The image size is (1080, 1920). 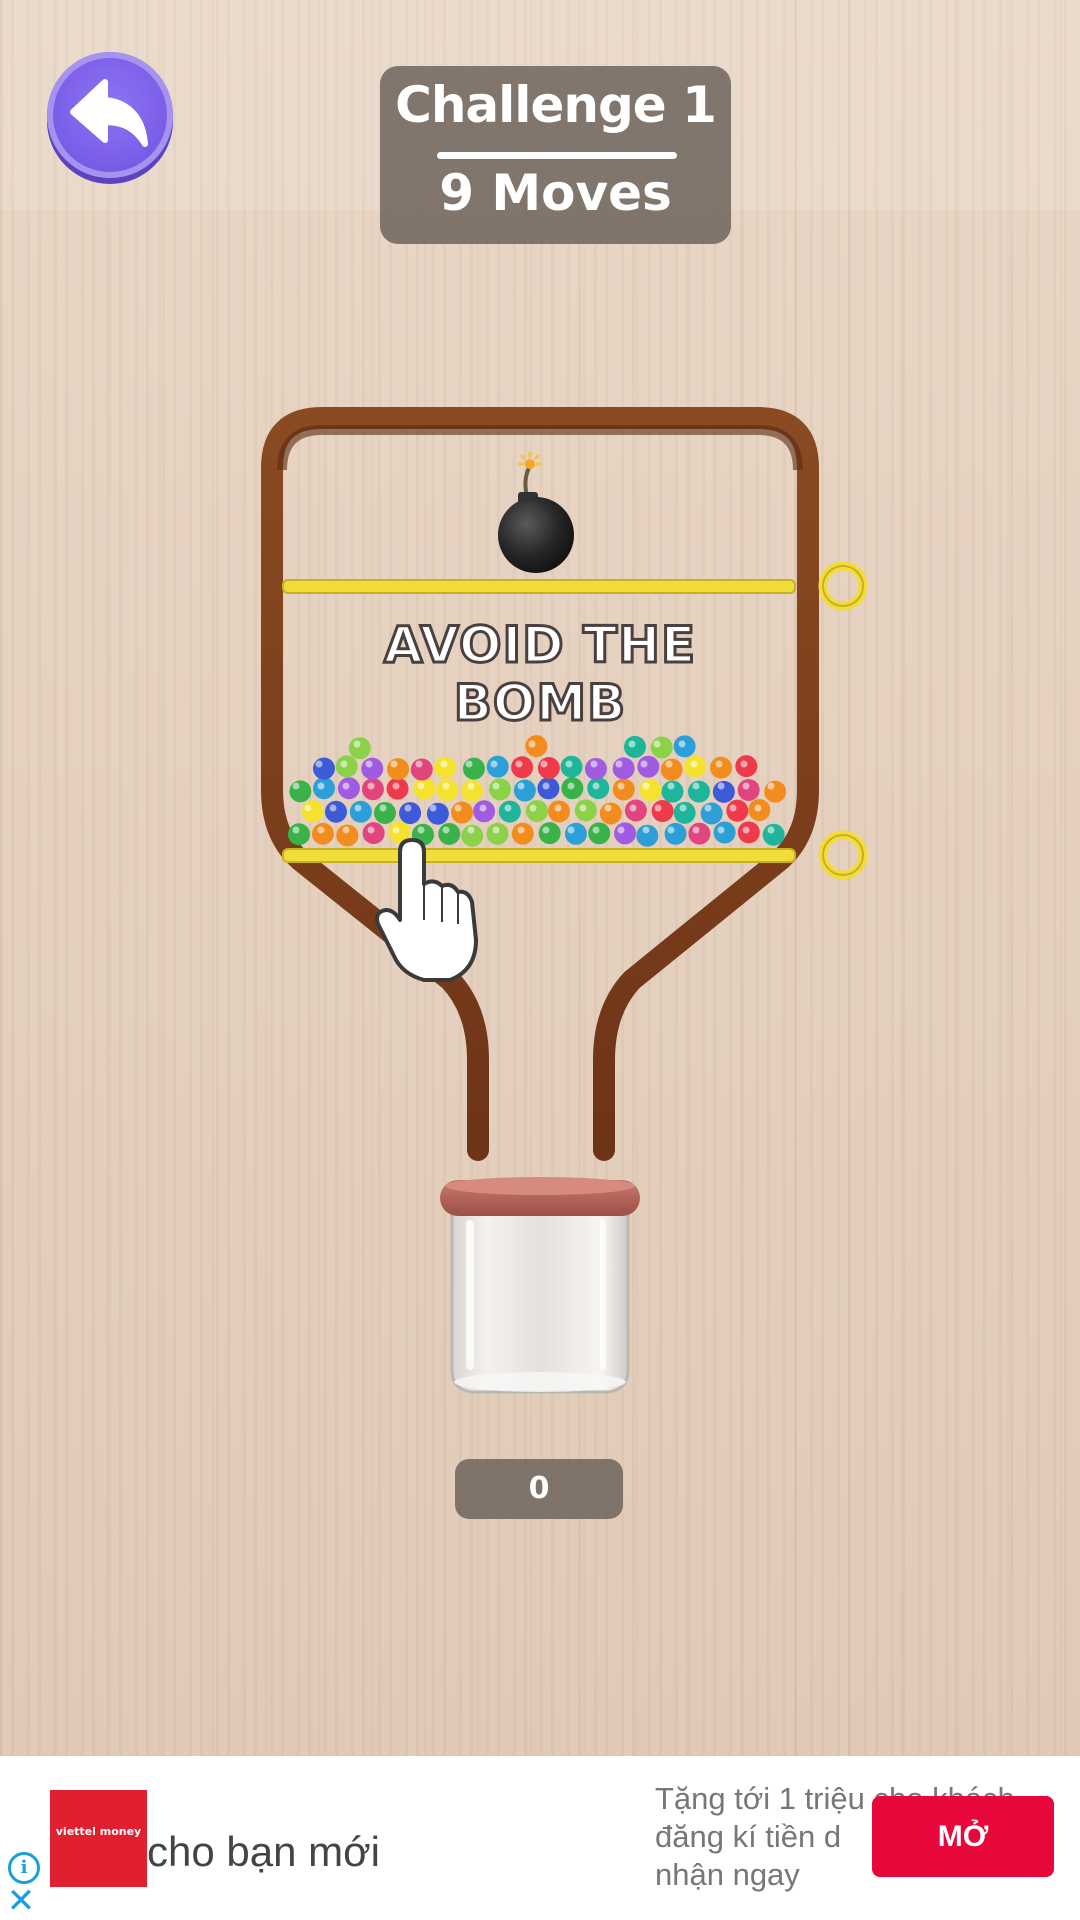 What do you see at coordinates (98, 1831) in the screenshot?
I see `ad-brand-logo-text: viettel money` at bounding box center [98, 1831].